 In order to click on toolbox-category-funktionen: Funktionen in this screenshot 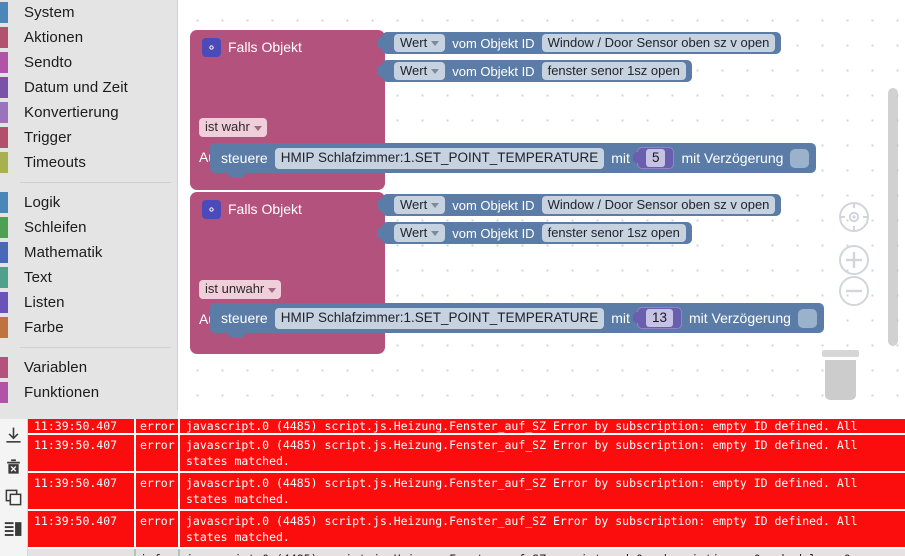, I will do `click(88, 392)`.